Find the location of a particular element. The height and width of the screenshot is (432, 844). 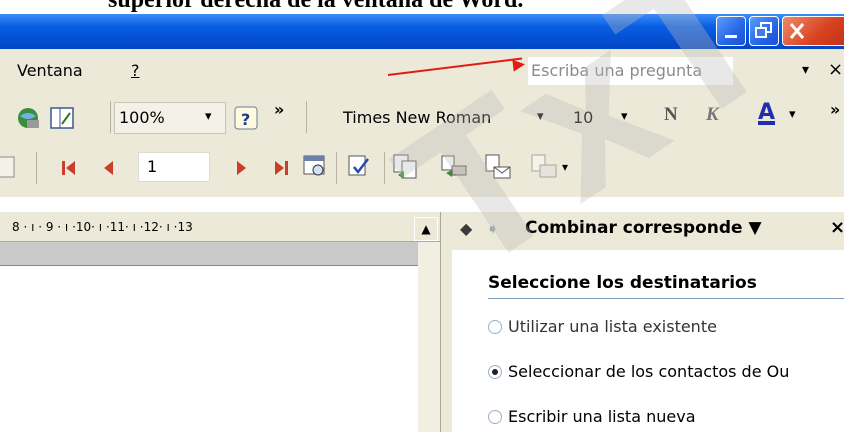

ruler-ticks: 8 · ı · 9 · ı ·10· ı ·11· ı ·12· ı ·13 is located at coordinates (102, 227).